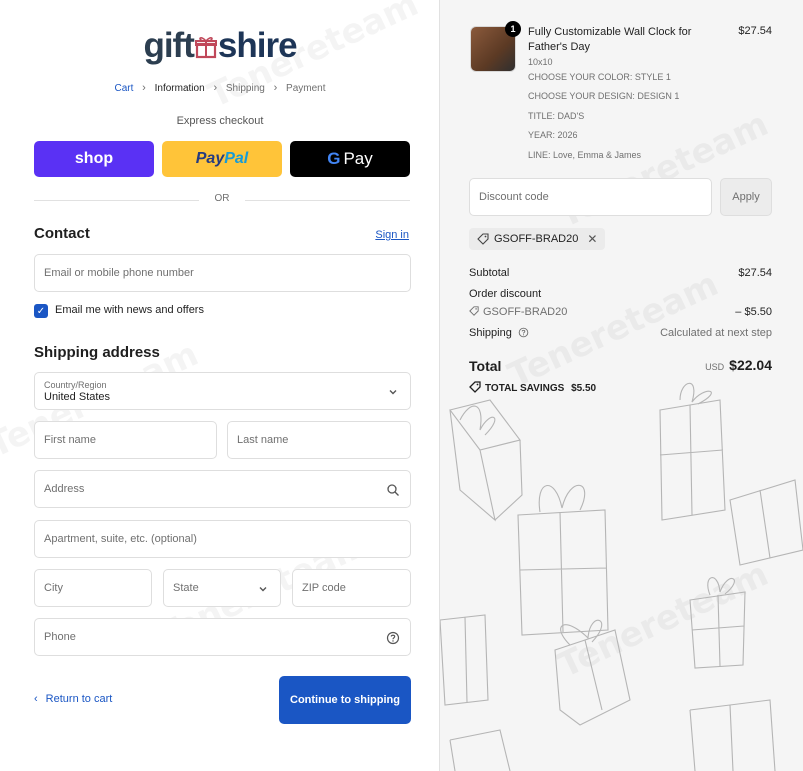 This screenshot has width=803, height=771. Describe the element at coordinates (119, 273) in the screenshot. I see `email-placeholder: Email or mobile phone number` at that location.